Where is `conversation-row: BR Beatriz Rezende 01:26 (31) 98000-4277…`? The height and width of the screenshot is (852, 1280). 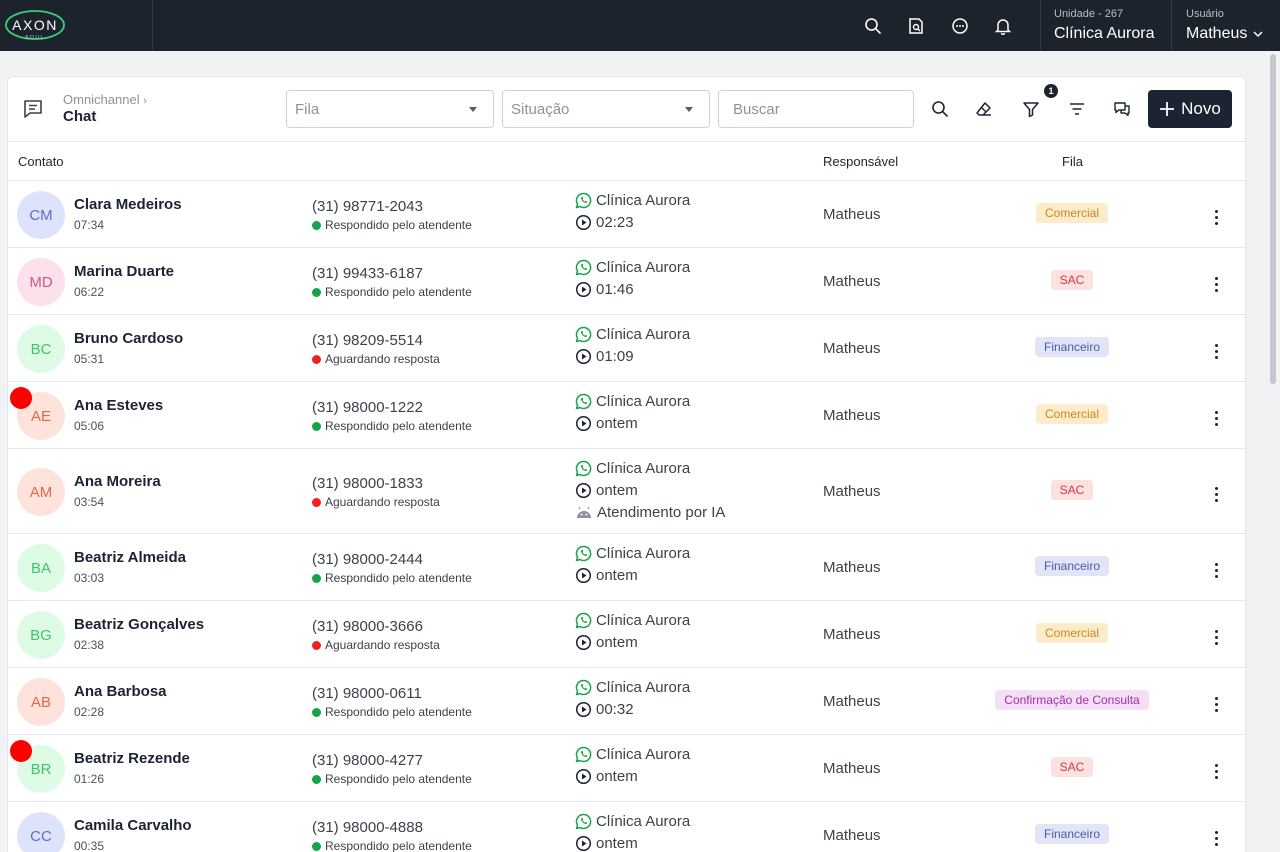 conversation-row: BR Beatriz Rezende 01:26 (31) 98000-4277… is located at coordinates (626, 768).